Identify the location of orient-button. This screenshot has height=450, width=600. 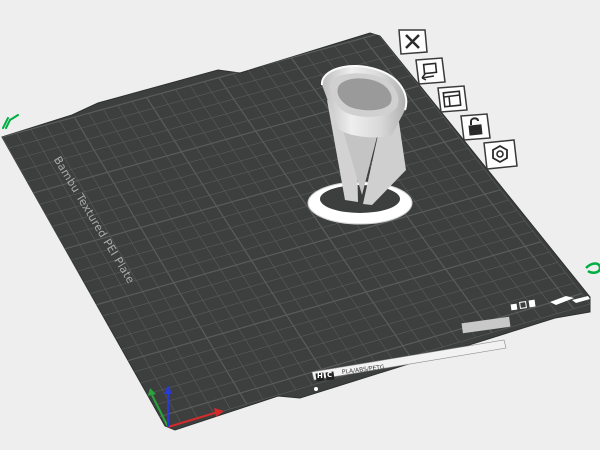
(452, 99).